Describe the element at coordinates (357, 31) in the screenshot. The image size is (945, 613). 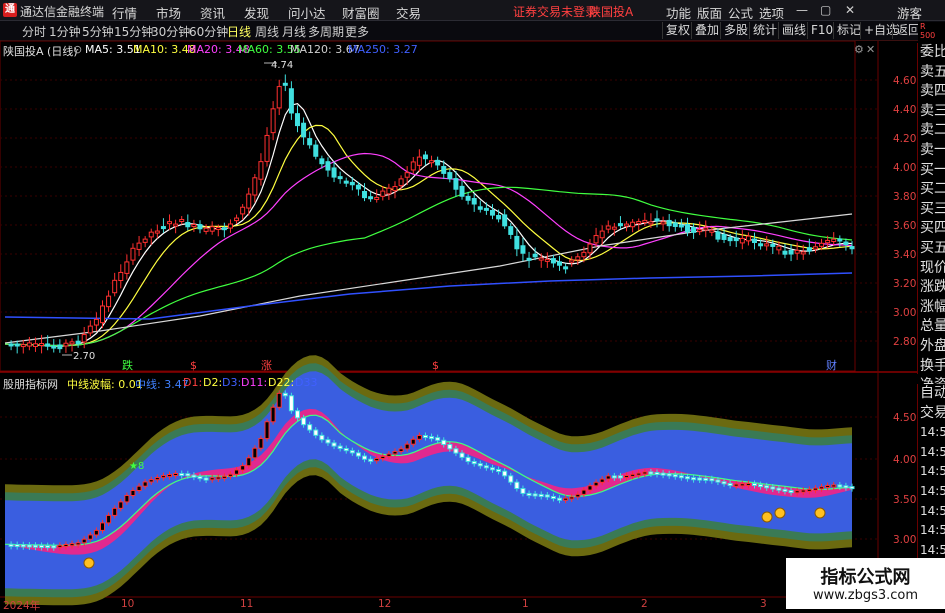
I see `tab-more: 更多` at that location.